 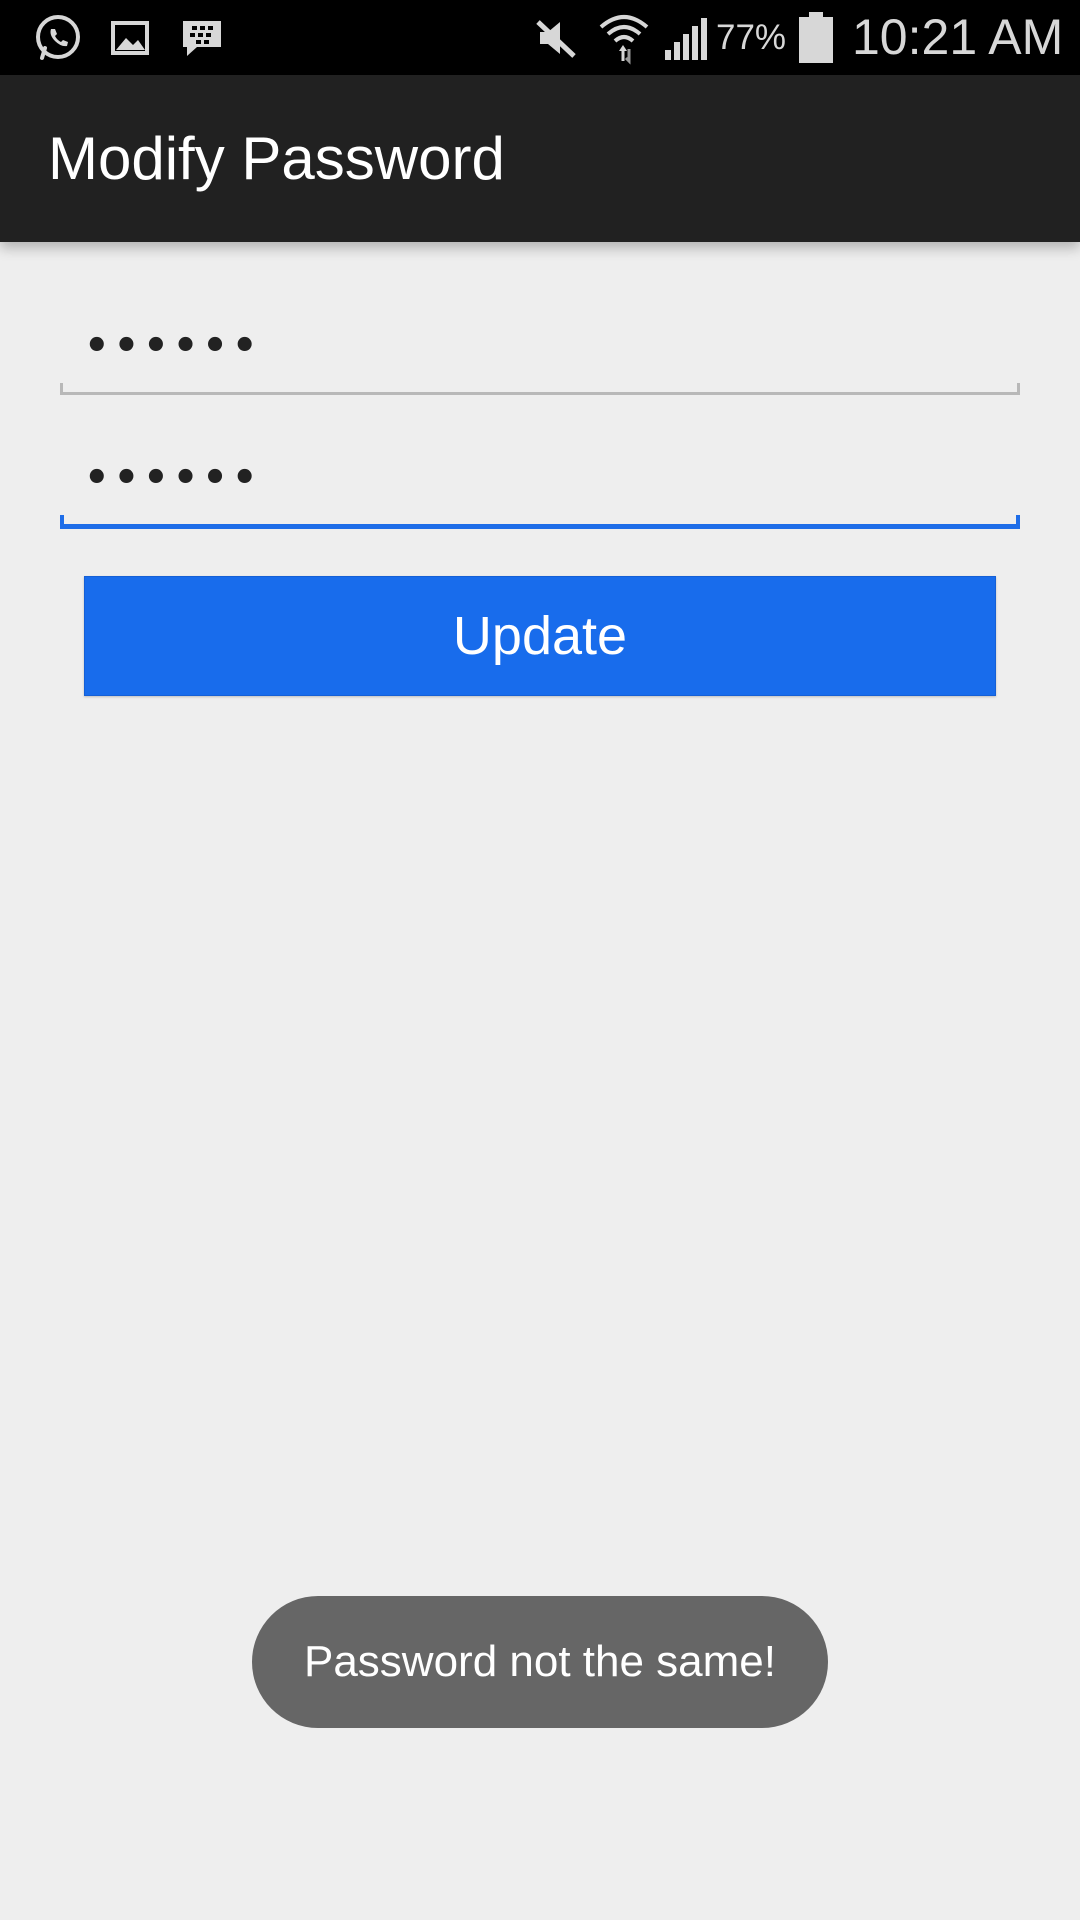 What do you see at coordinates (202, 37) in the screenshot?
I see `bbm-icon` at bounding box center [202, 37].